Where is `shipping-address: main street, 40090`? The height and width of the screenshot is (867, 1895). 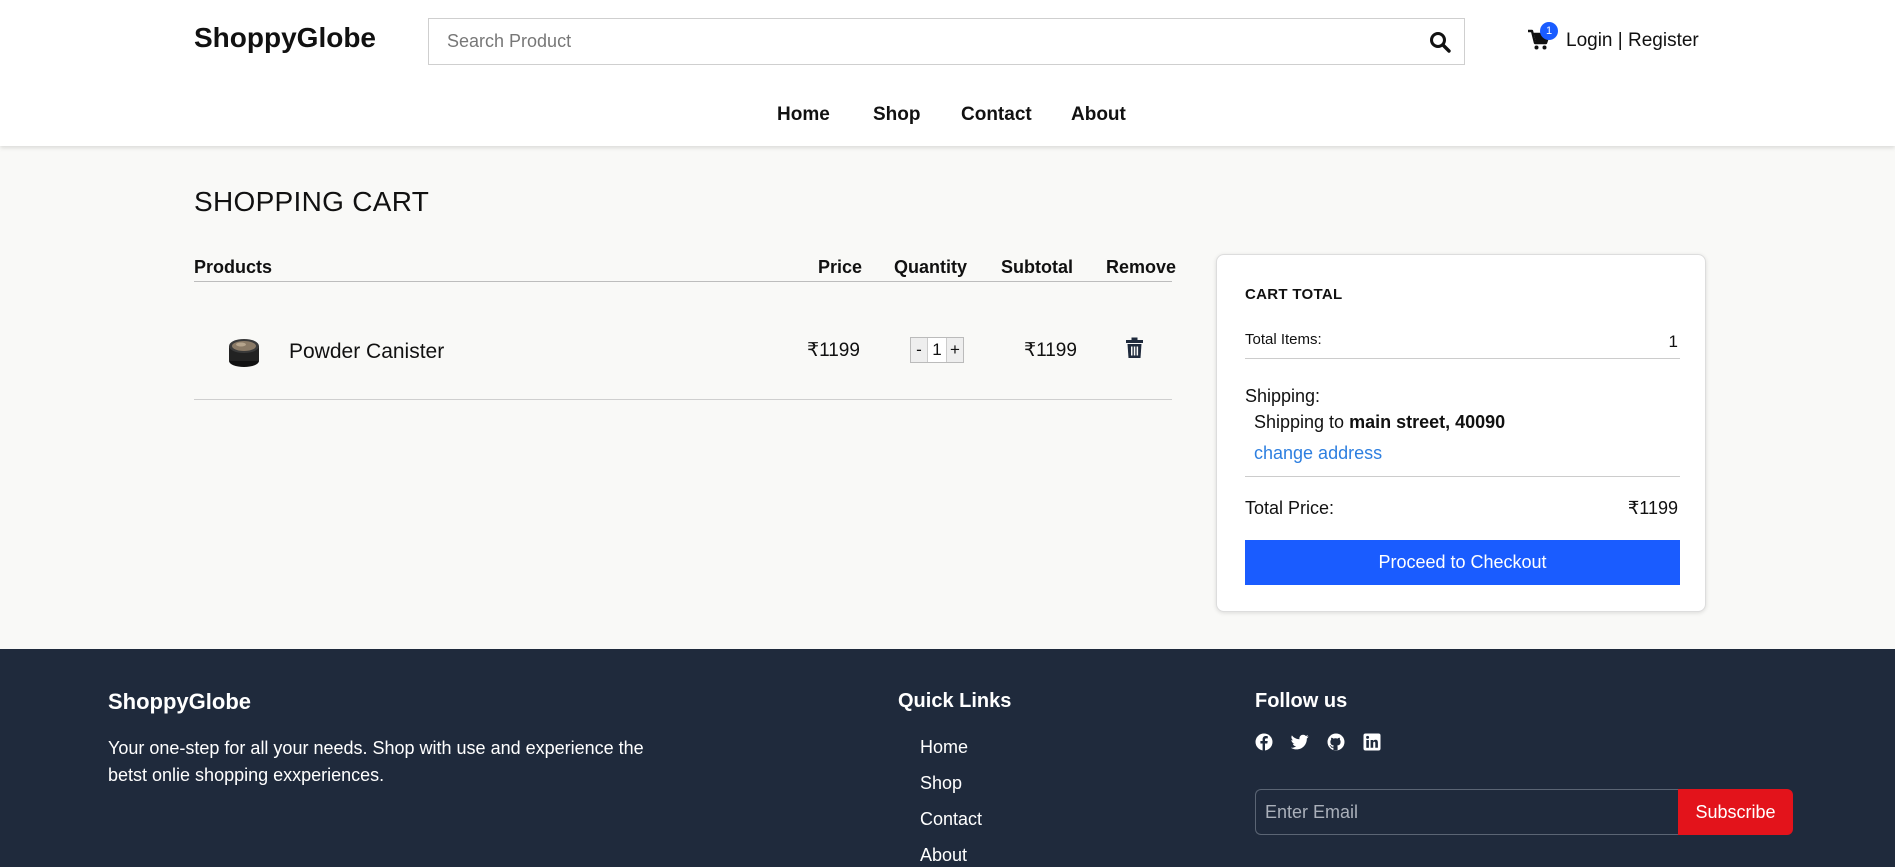
shipping-address: main street, 40090 is located at coordinates (1427, 422).